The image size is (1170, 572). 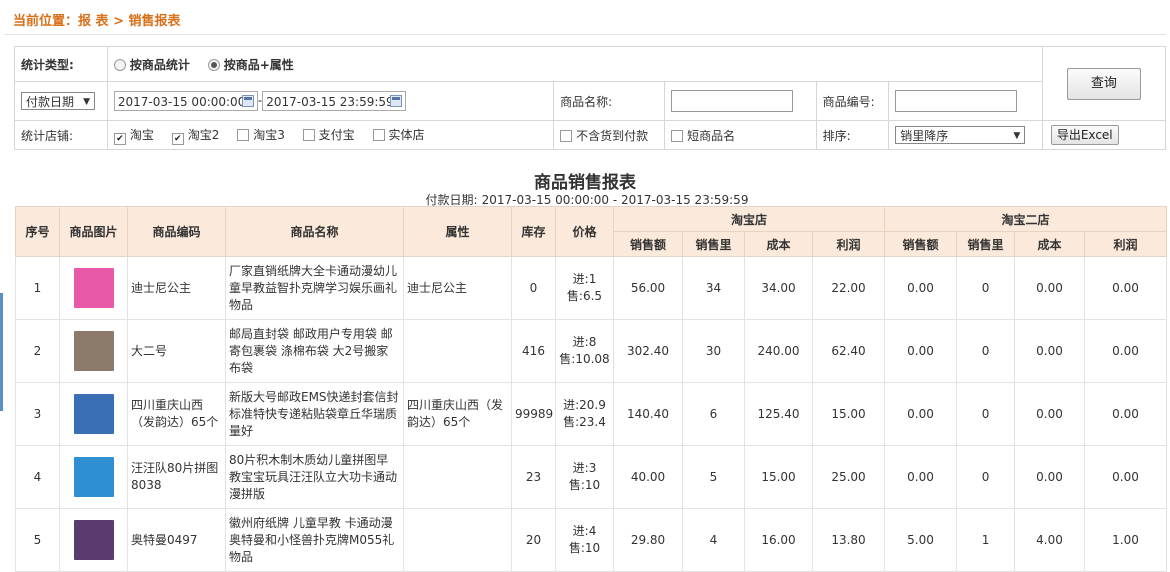 What do you see at coordinates (61, 64) in the screenshot?
I see `stat-type-label: 统计类型:` at bounding box center [61, 64].